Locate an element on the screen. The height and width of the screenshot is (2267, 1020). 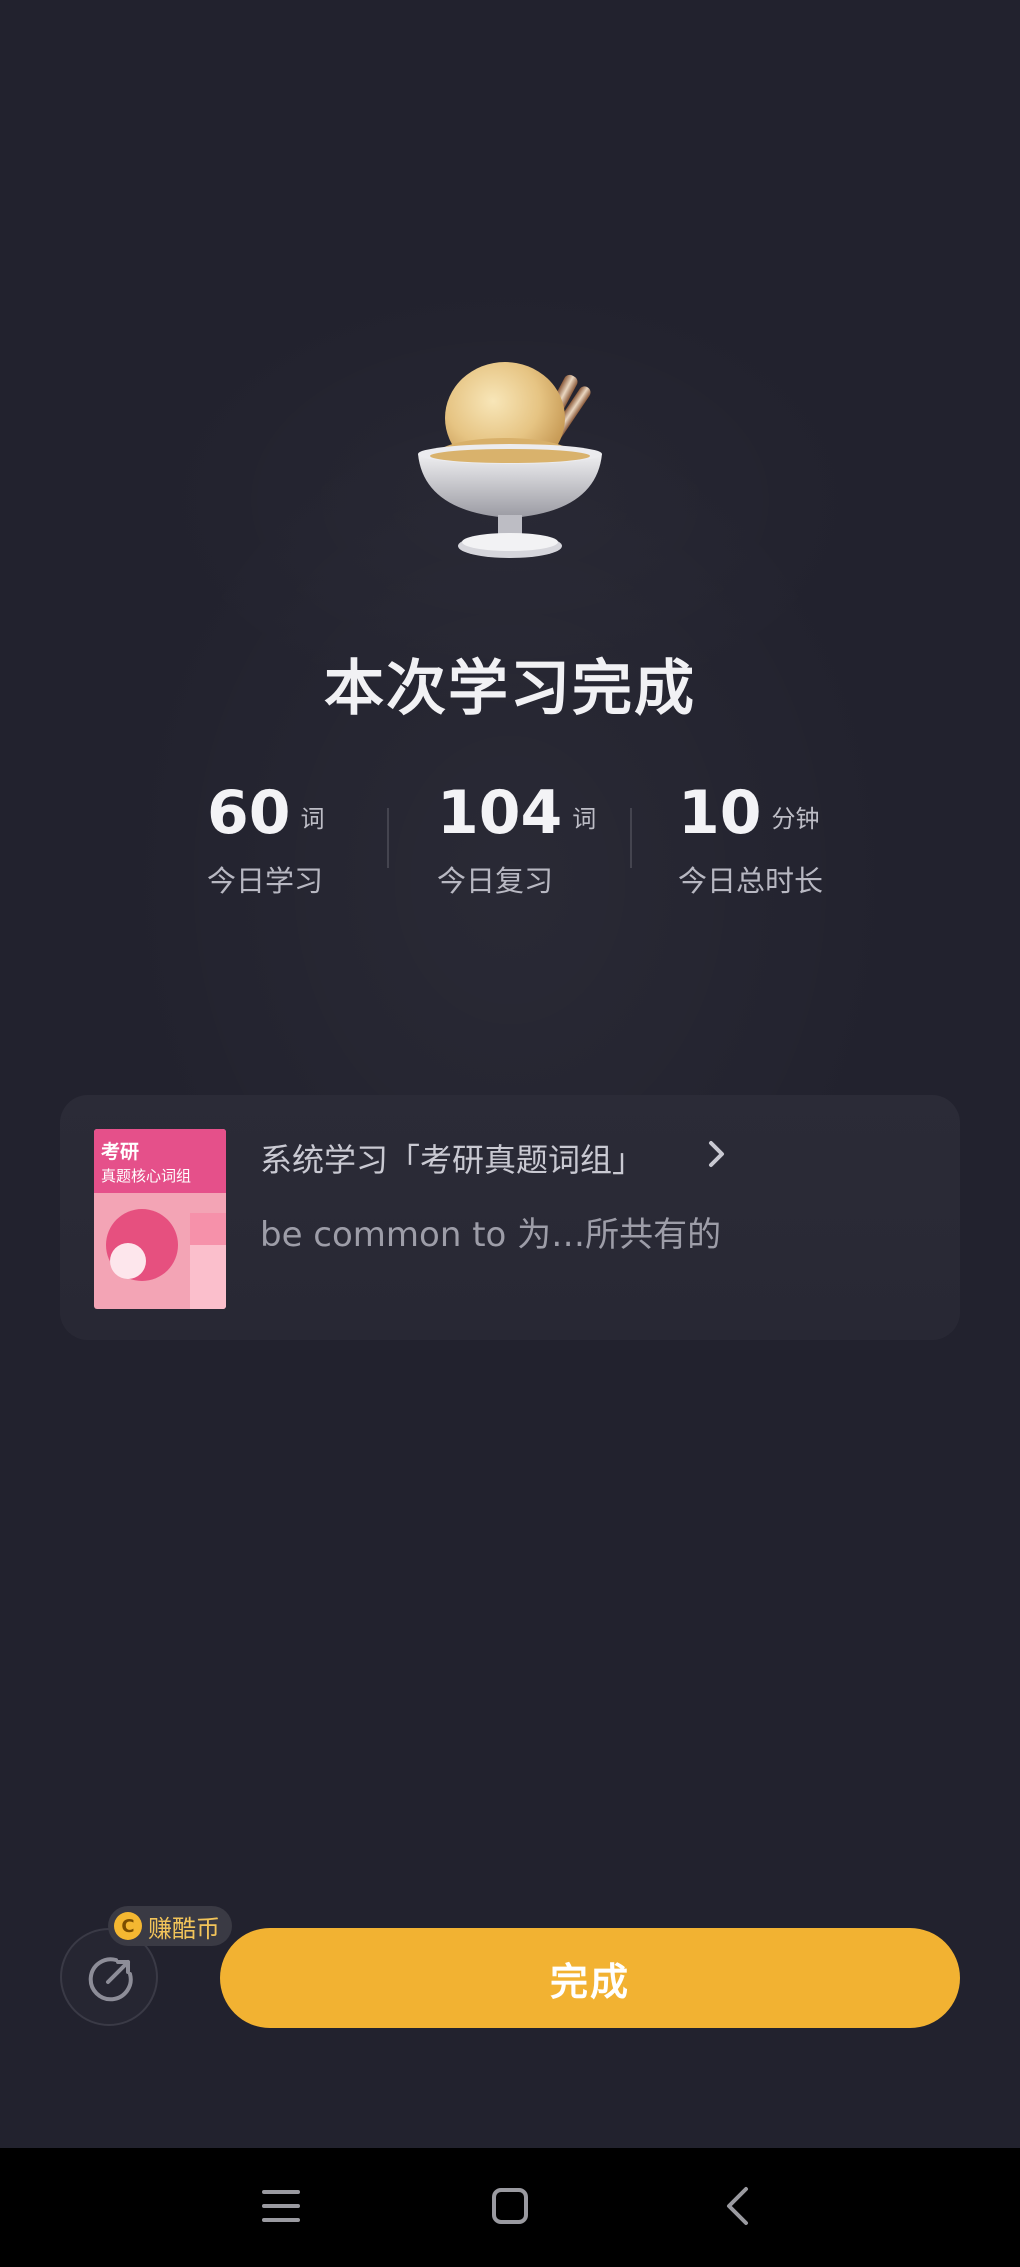
stat-today-review: 104 词 今日复习 is located at coordinates (516, 839).